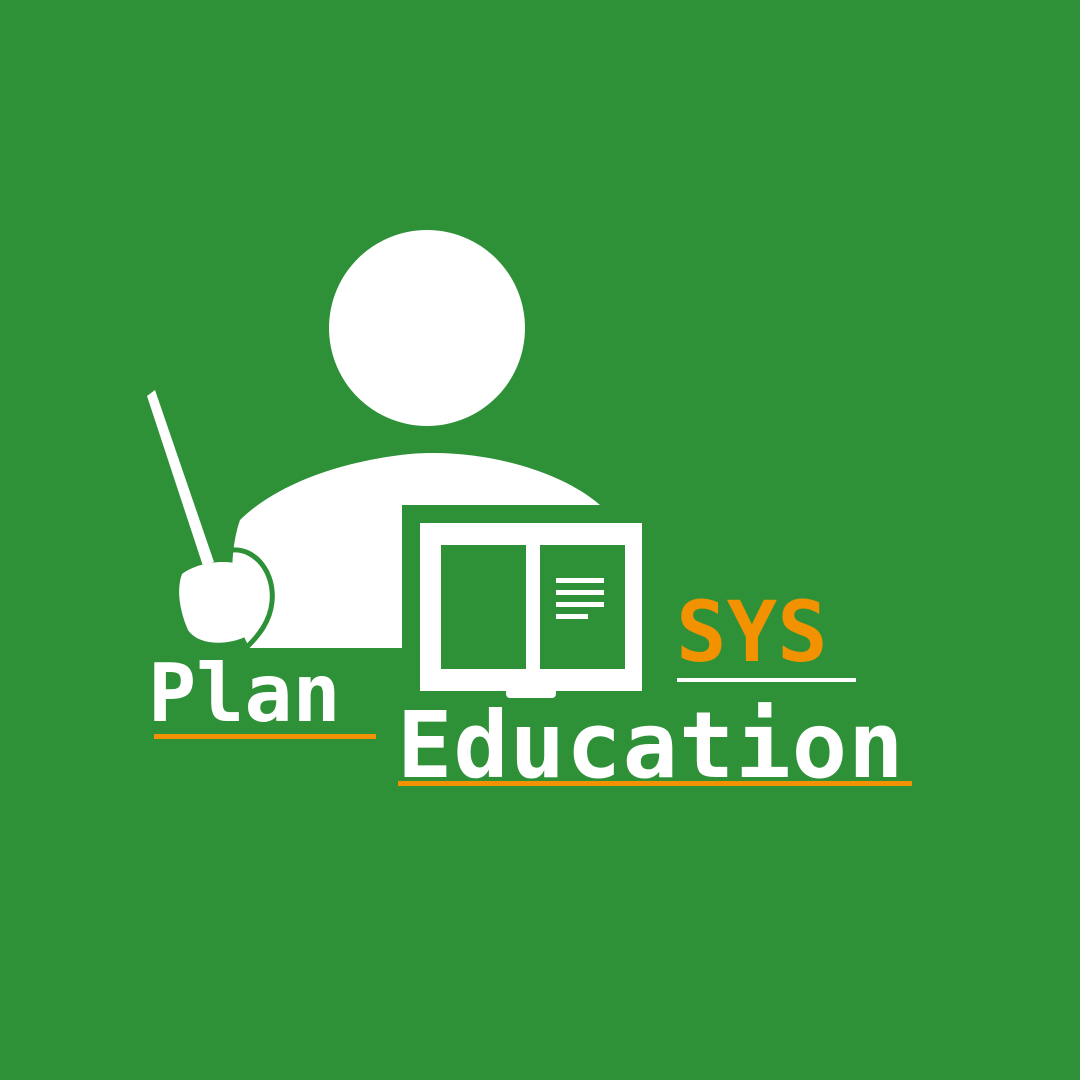 The height and width of the screenshot is (1080, 1080). What do you see at coordinates (655, 783) in the screenshot?
I see `education-underline` at bounding box center [655, 783].